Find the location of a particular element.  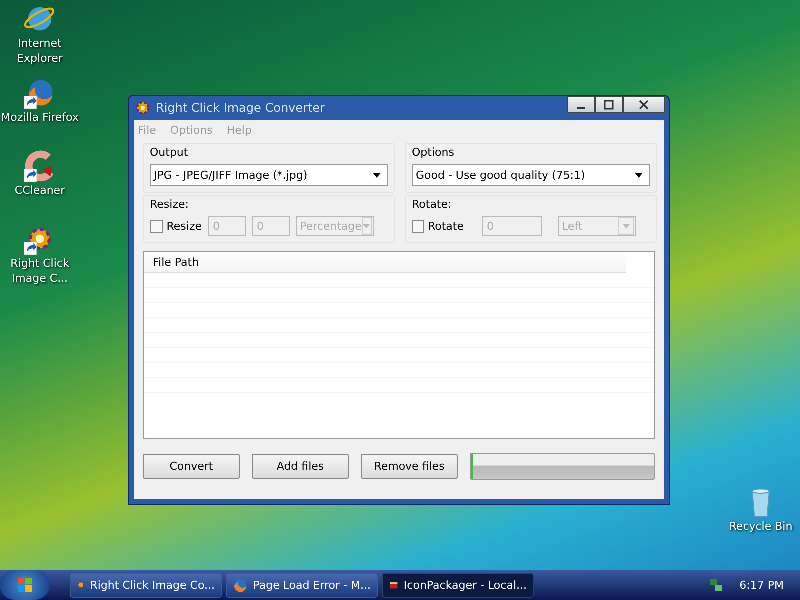

group-label: Resize: is located at coordinates (170, 204).